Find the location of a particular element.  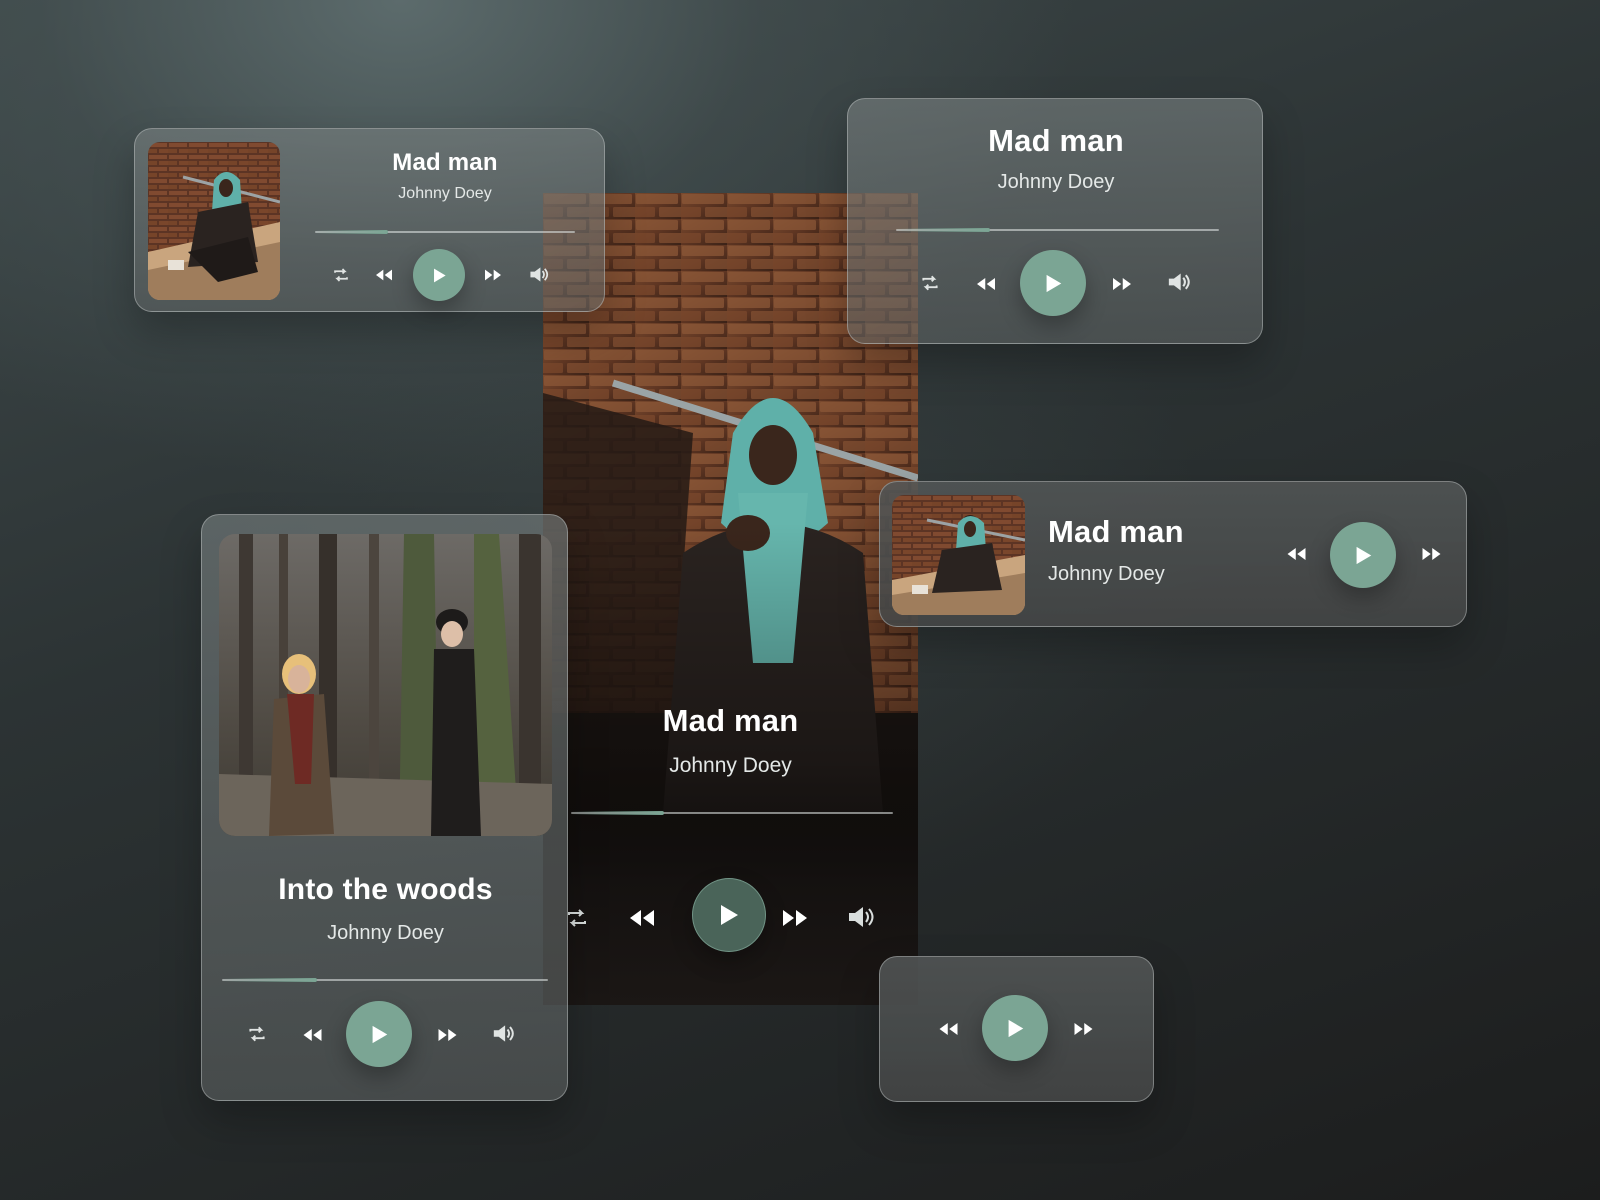

horizontal-track-title: Mad man is located at coordinates (1116, 531).